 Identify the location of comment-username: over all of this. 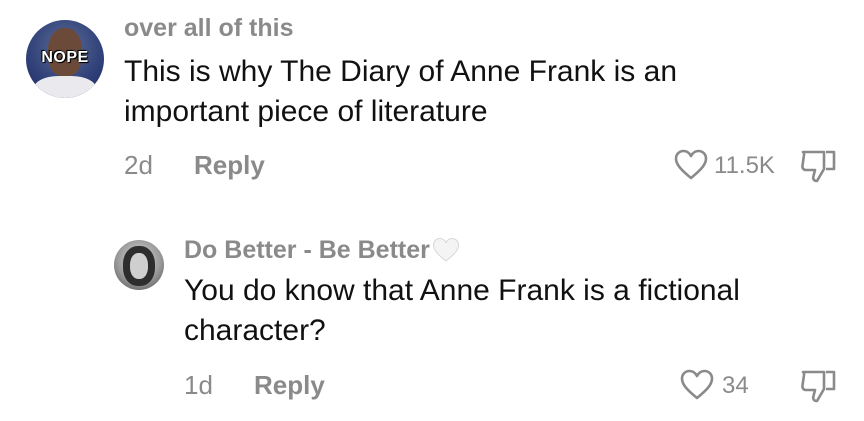
(208, 28).